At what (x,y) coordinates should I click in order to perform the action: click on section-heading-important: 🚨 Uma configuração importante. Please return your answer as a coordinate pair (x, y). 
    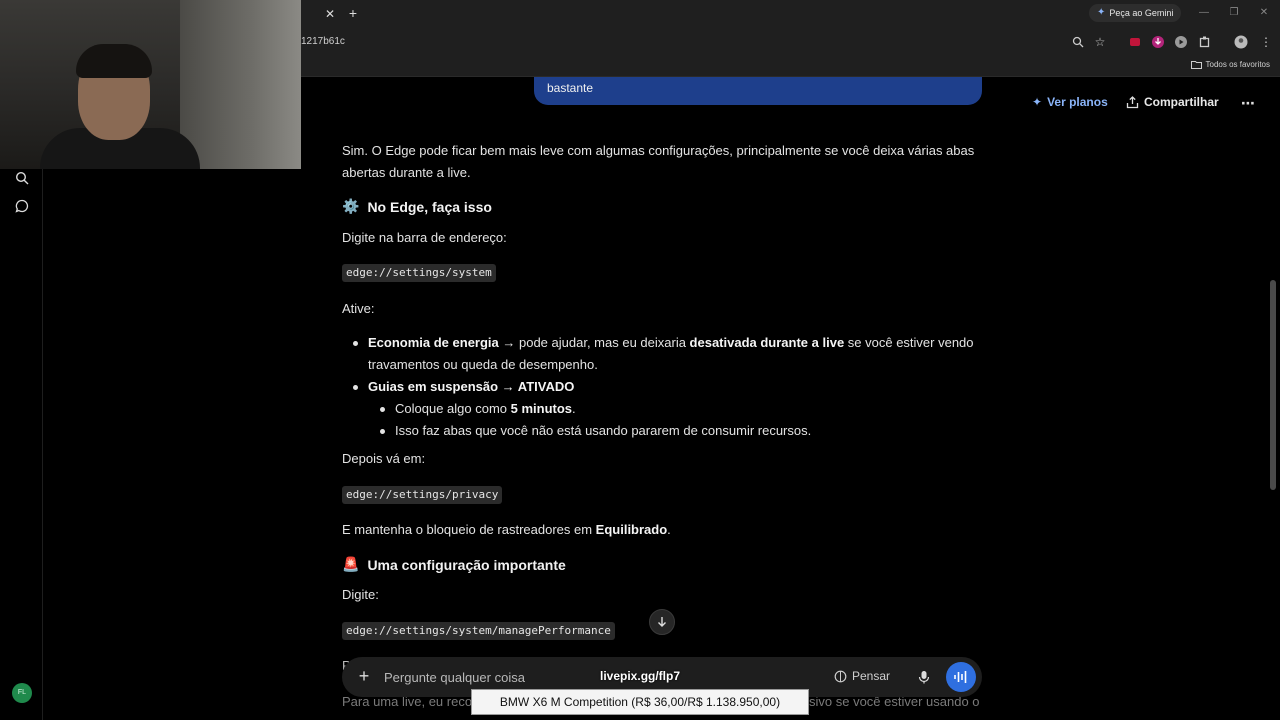
    Looking at the image, I should click on (454, 564).